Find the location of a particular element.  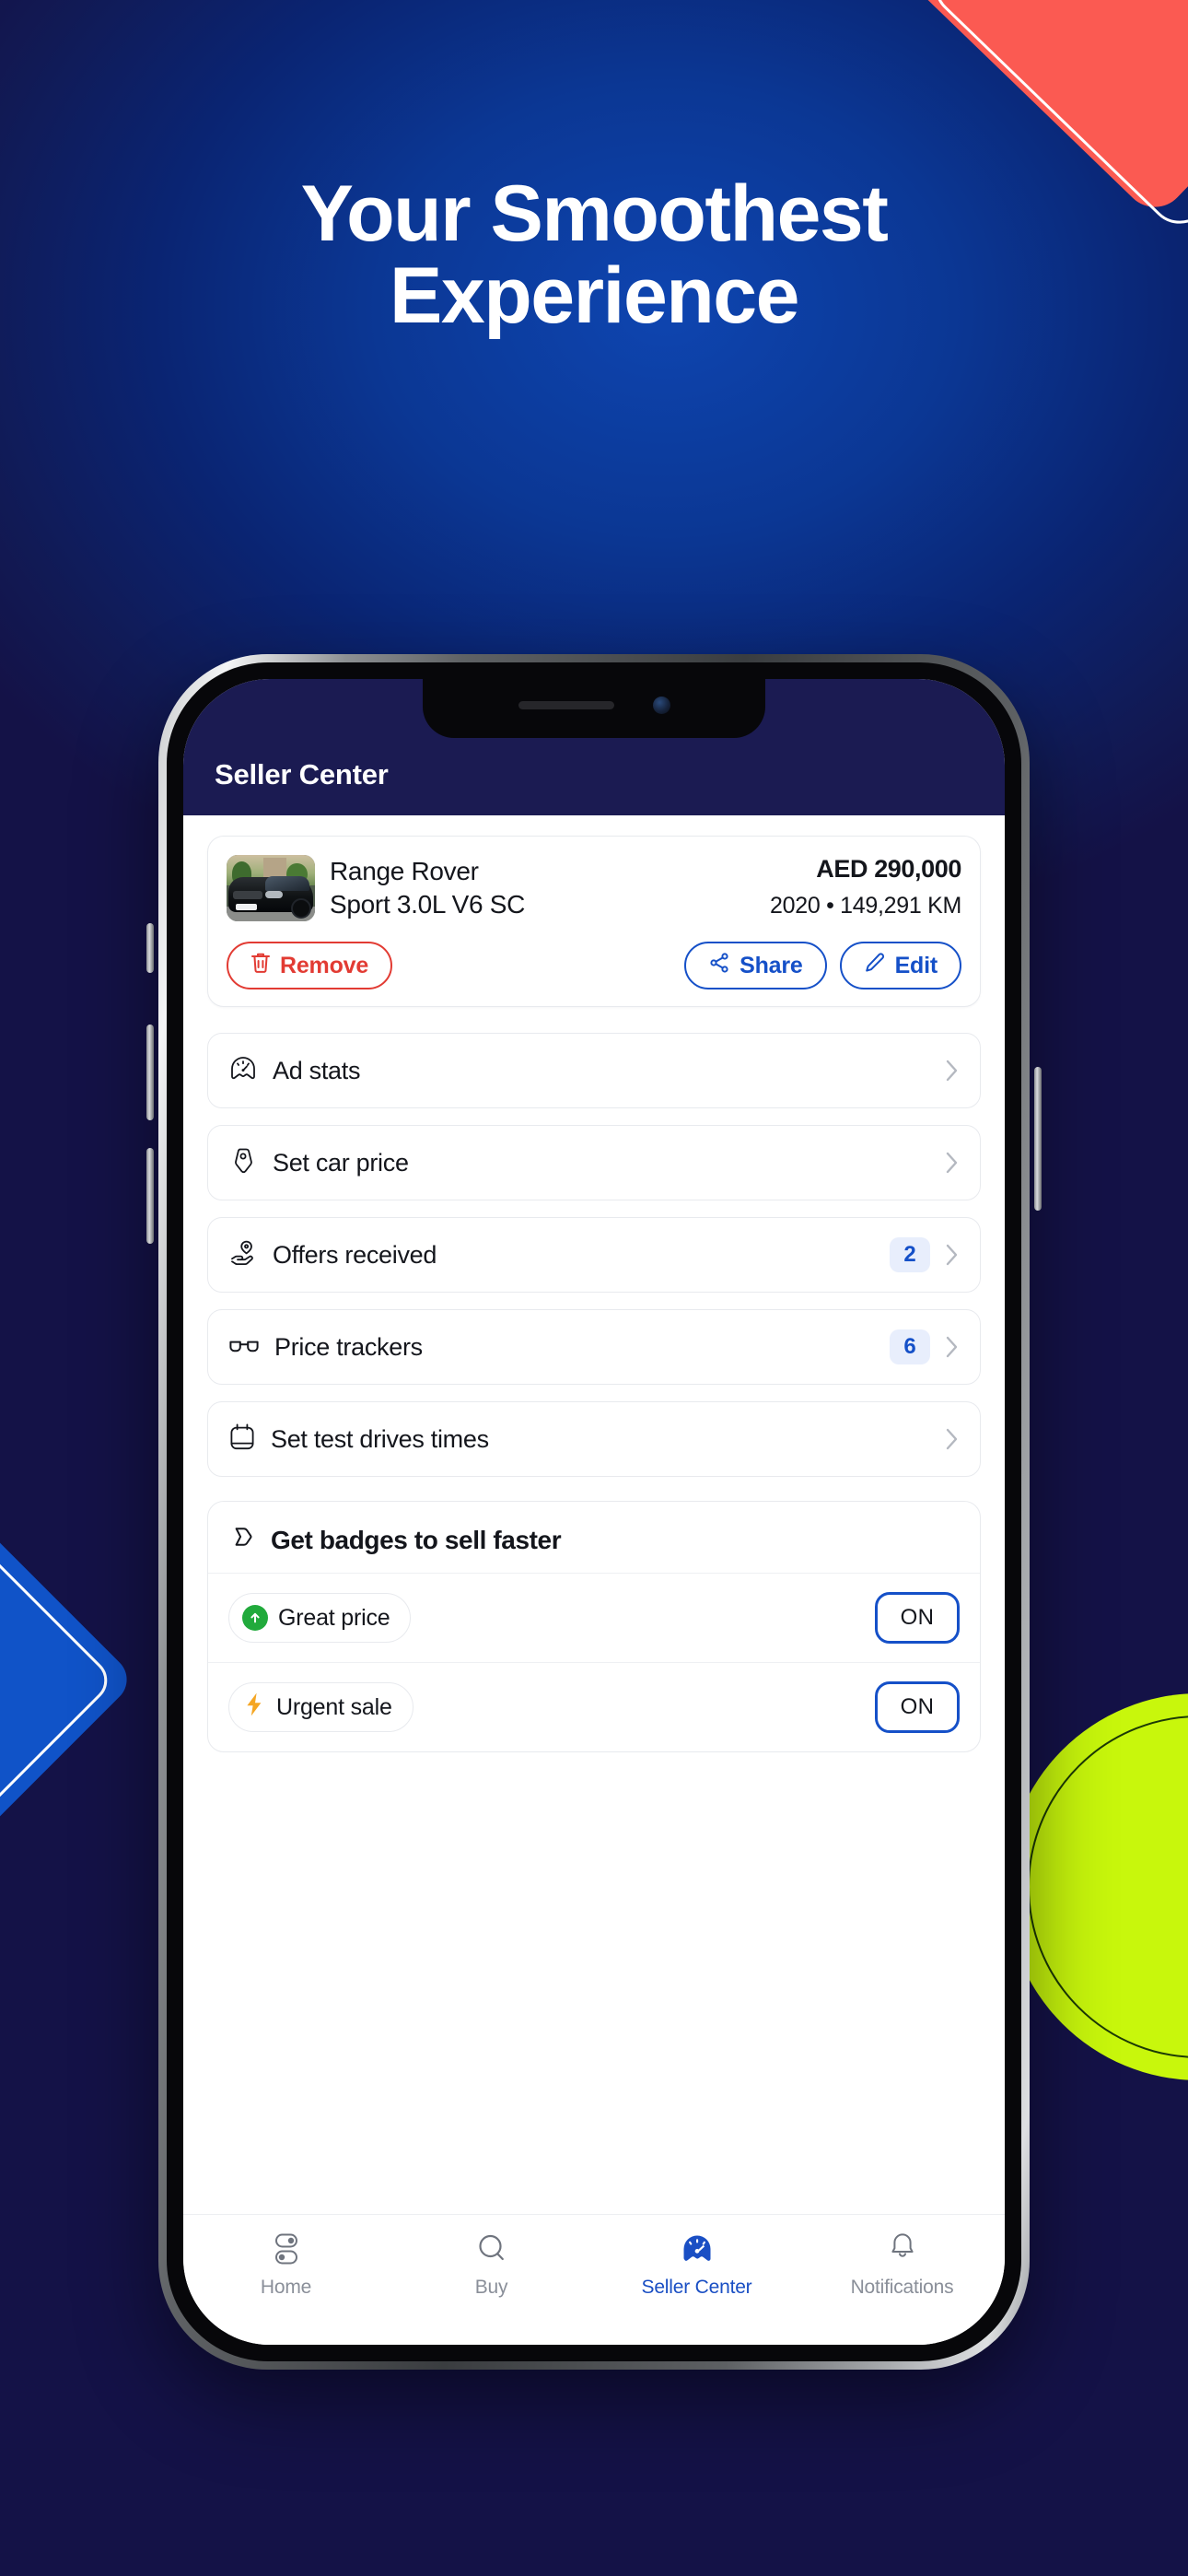

bottom-tab-bar: Home Buy Seller Center Notifications is located at coordinates (594, 2279).